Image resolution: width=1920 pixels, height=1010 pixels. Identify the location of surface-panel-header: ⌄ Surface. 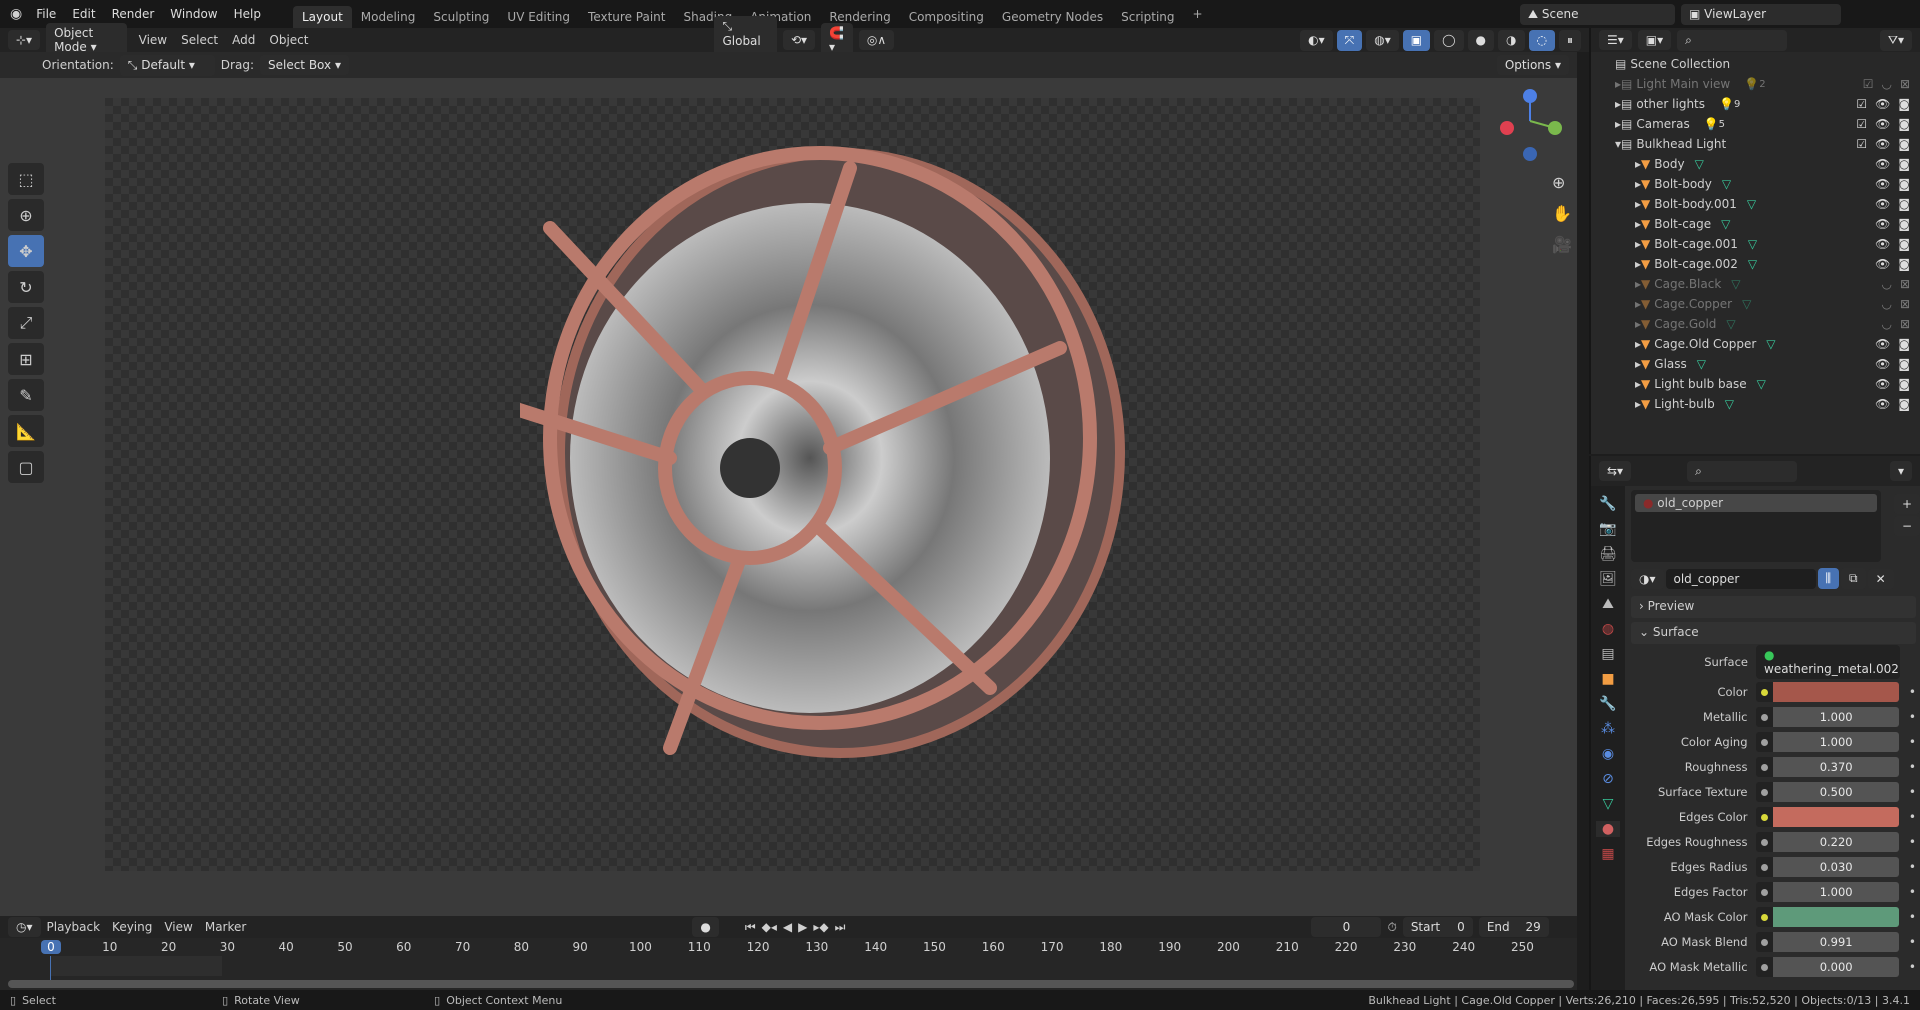
(1773, 633).